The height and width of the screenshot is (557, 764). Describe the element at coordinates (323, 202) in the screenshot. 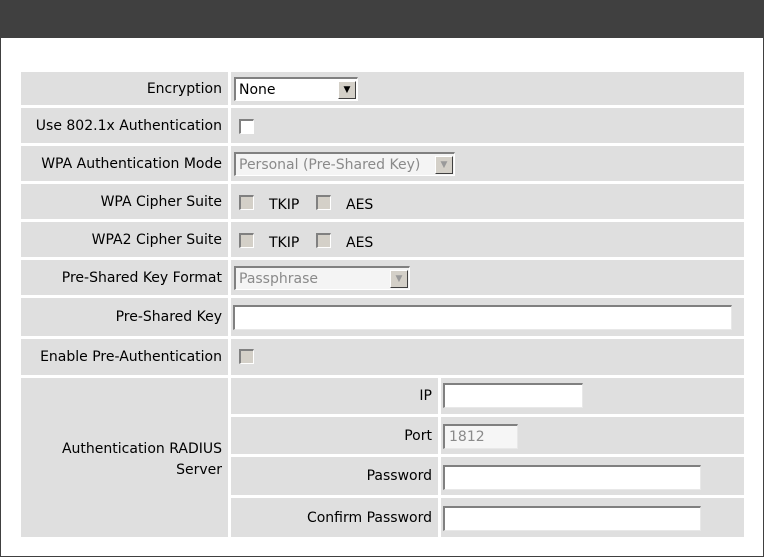

I see `wpa-aes-checkbox` at that location.